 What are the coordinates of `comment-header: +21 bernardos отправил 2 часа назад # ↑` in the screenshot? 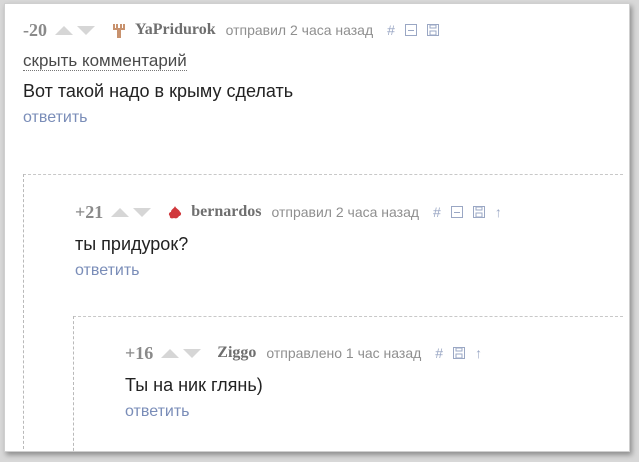 It's located at (349, 212).